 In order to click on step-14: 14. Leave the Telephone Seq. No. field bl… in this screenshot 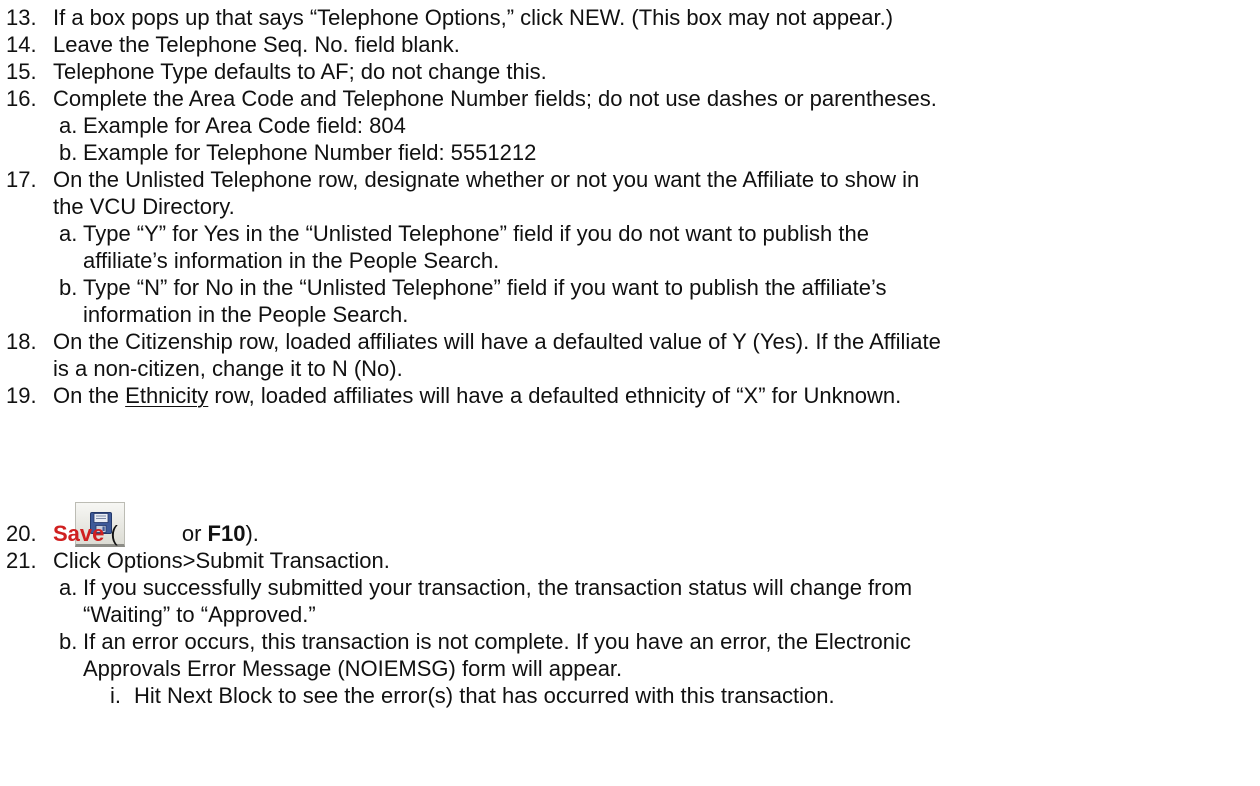, I will do `click(233, 44)`.